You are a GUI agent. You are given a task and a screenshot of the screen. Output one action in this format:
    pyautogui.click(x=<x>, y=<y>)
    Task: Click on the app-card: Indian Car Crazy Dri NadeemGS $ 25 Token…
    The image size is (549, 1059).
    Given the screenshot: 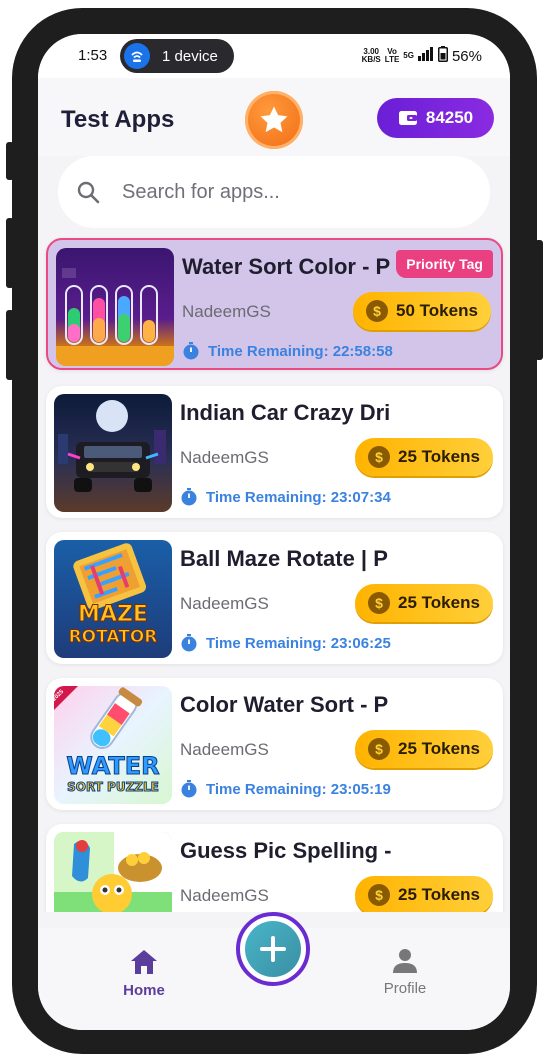 What is the action you would take?
    pyautogui.click(x=274, y=452)
    